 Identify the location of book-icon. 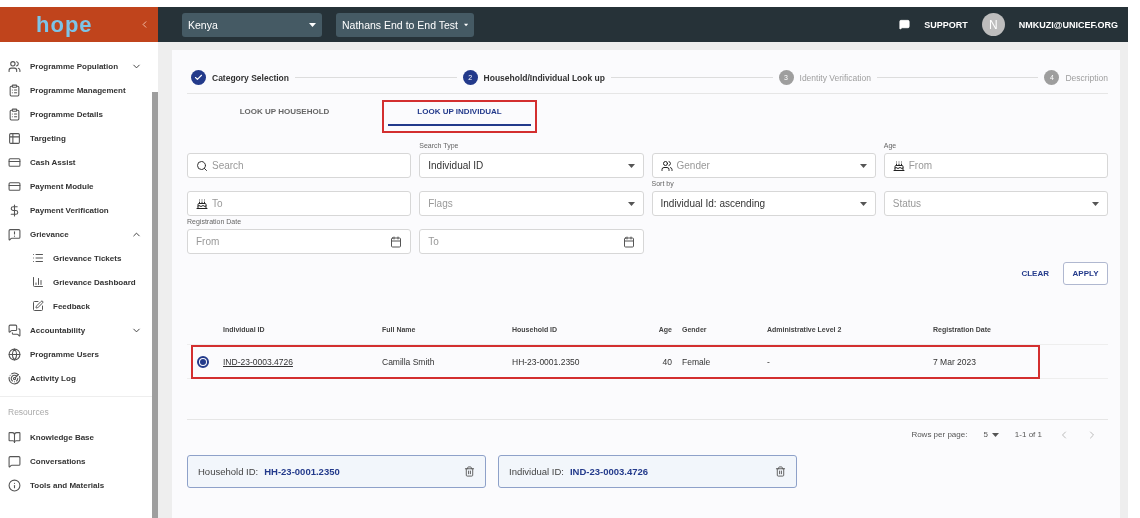
(14, 437).